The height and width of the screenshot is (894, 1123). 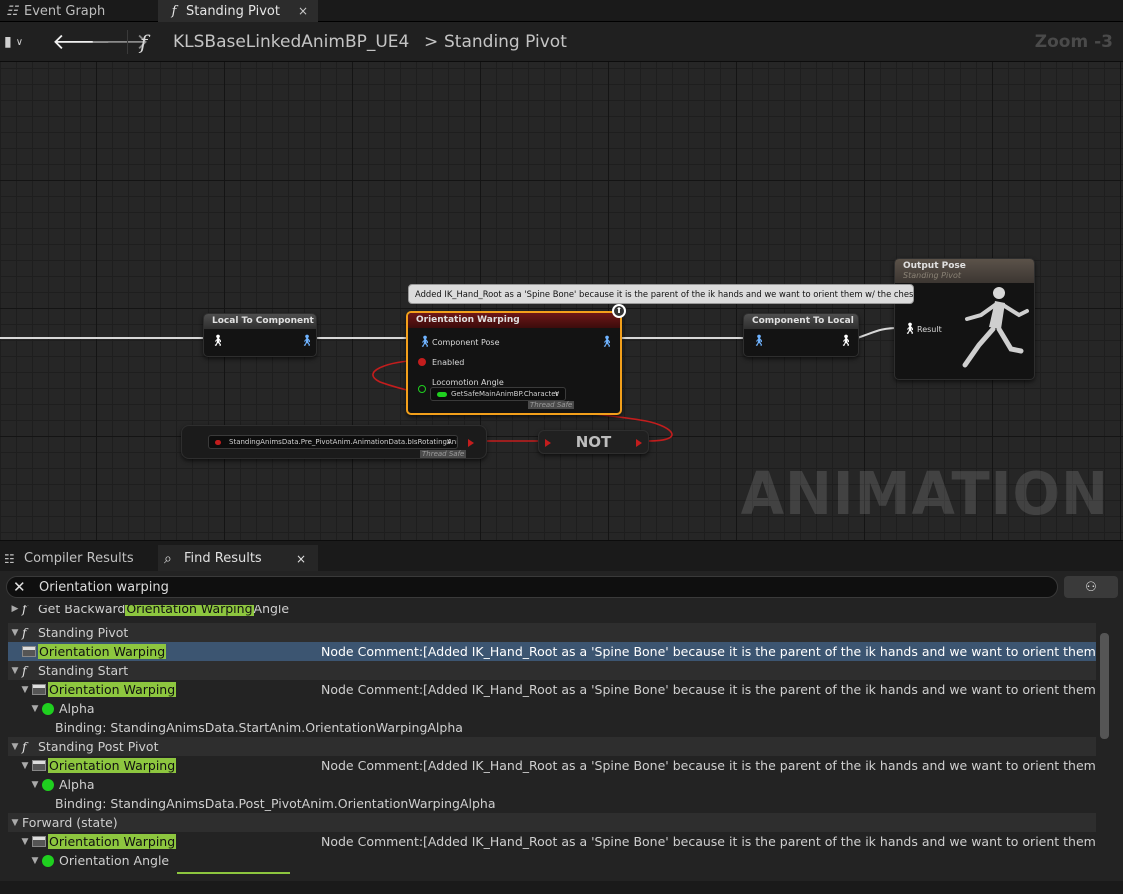 What do you see at coordinates (561, 11) in the screenshot?
I see `document-tab-bar: ☷ Event Graph f Standing Pivot ×` at bounding box center [561, 11].